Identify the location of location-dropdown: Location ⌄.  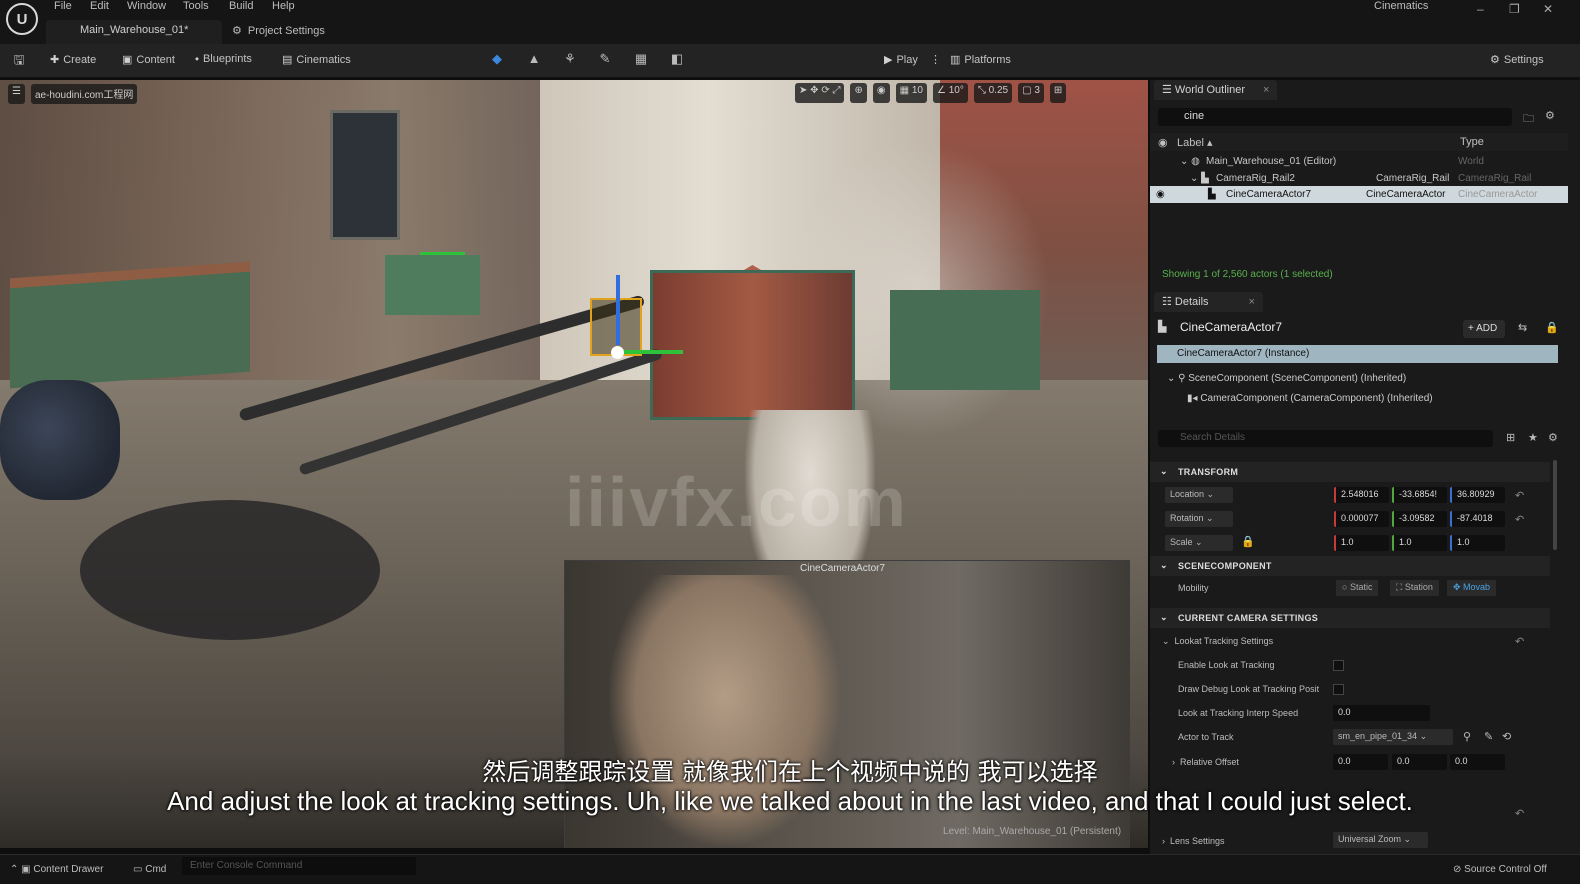
(1199, 495).